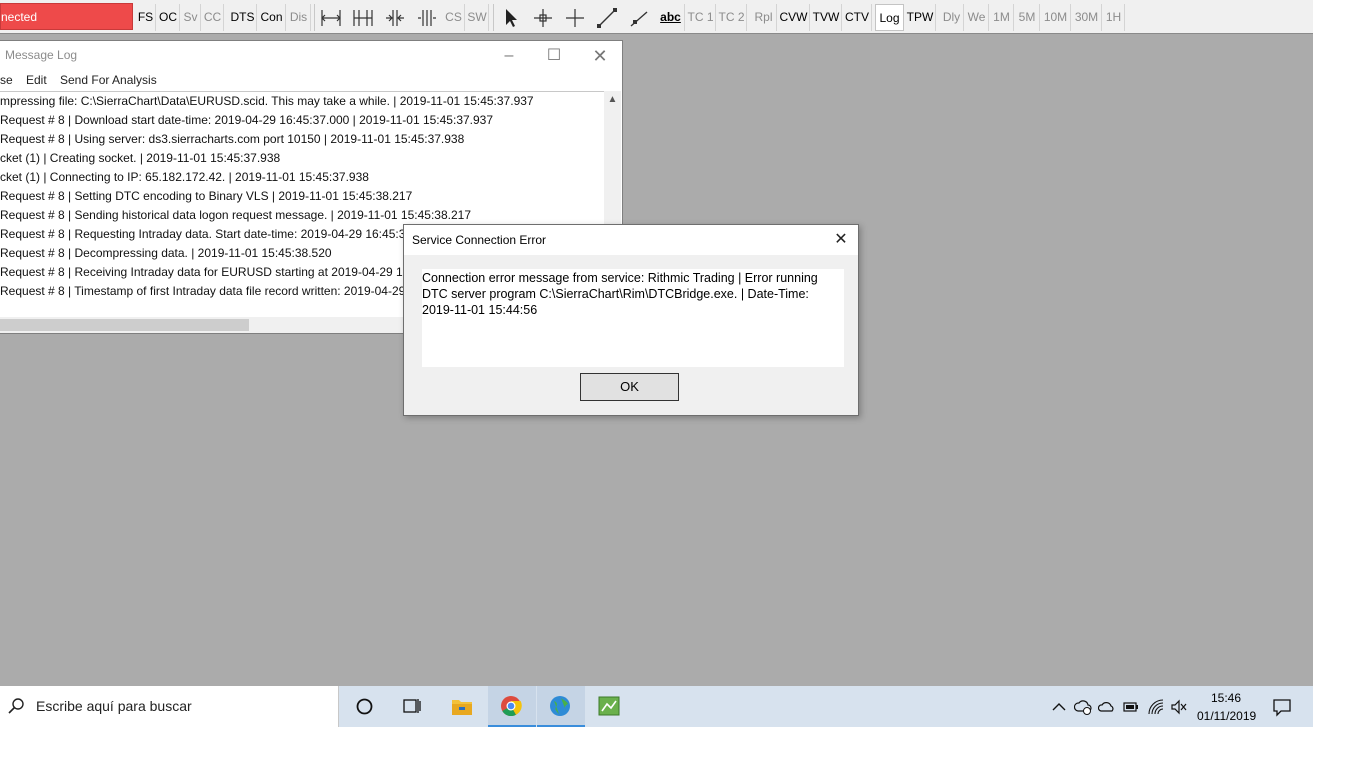 This screenshot has height=768, width=1366. Describe the element at coordinates (1179, 707) in the screenshot. I see `speaker-muted-icon` at that location.